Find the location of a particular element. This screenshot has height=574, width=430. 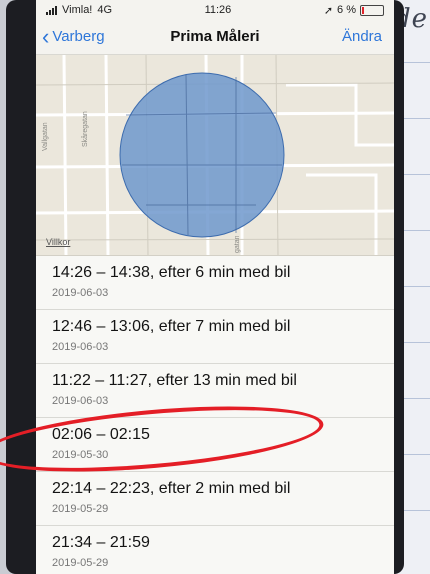

signal-icon is located at coordinates (51, 10).